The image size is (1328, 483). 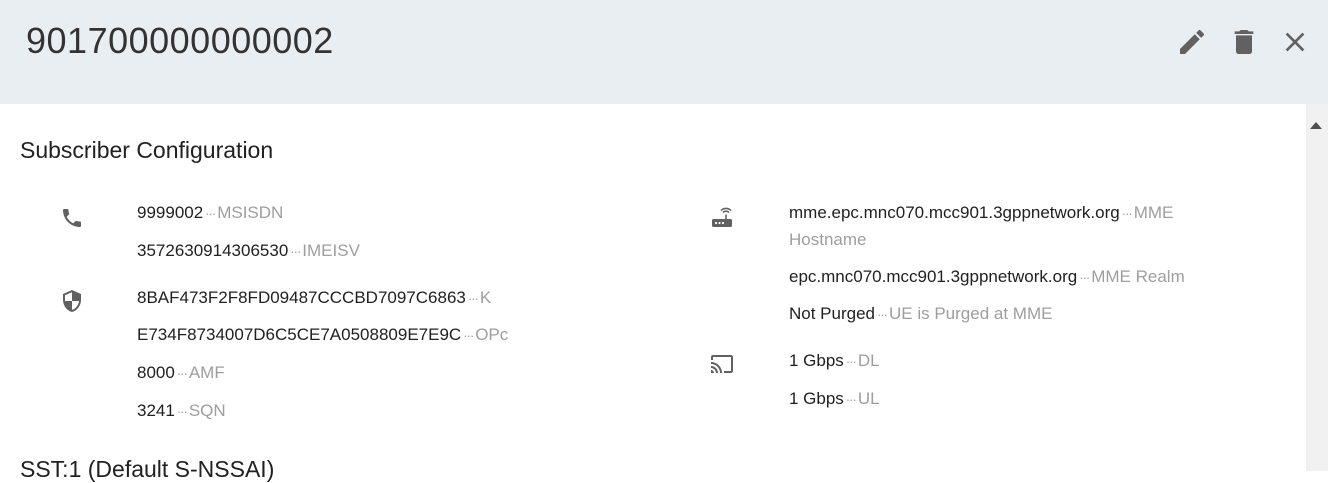 I want to click on edit-icon, so click(x=1192, y=41).